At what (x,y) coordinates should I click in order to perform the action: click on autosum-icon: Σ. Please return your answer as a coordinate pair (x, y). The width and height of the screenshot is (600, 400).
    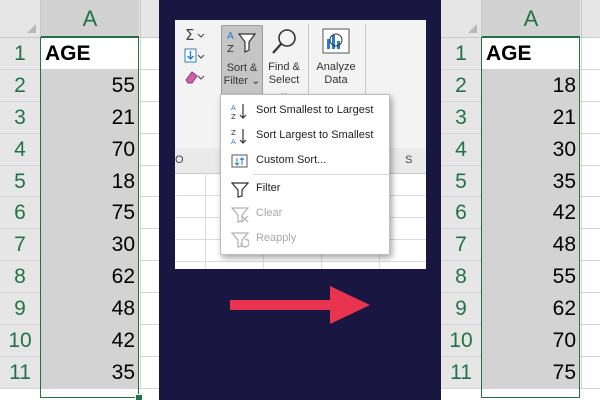
    Looking at the image, I should click on (194, 35).